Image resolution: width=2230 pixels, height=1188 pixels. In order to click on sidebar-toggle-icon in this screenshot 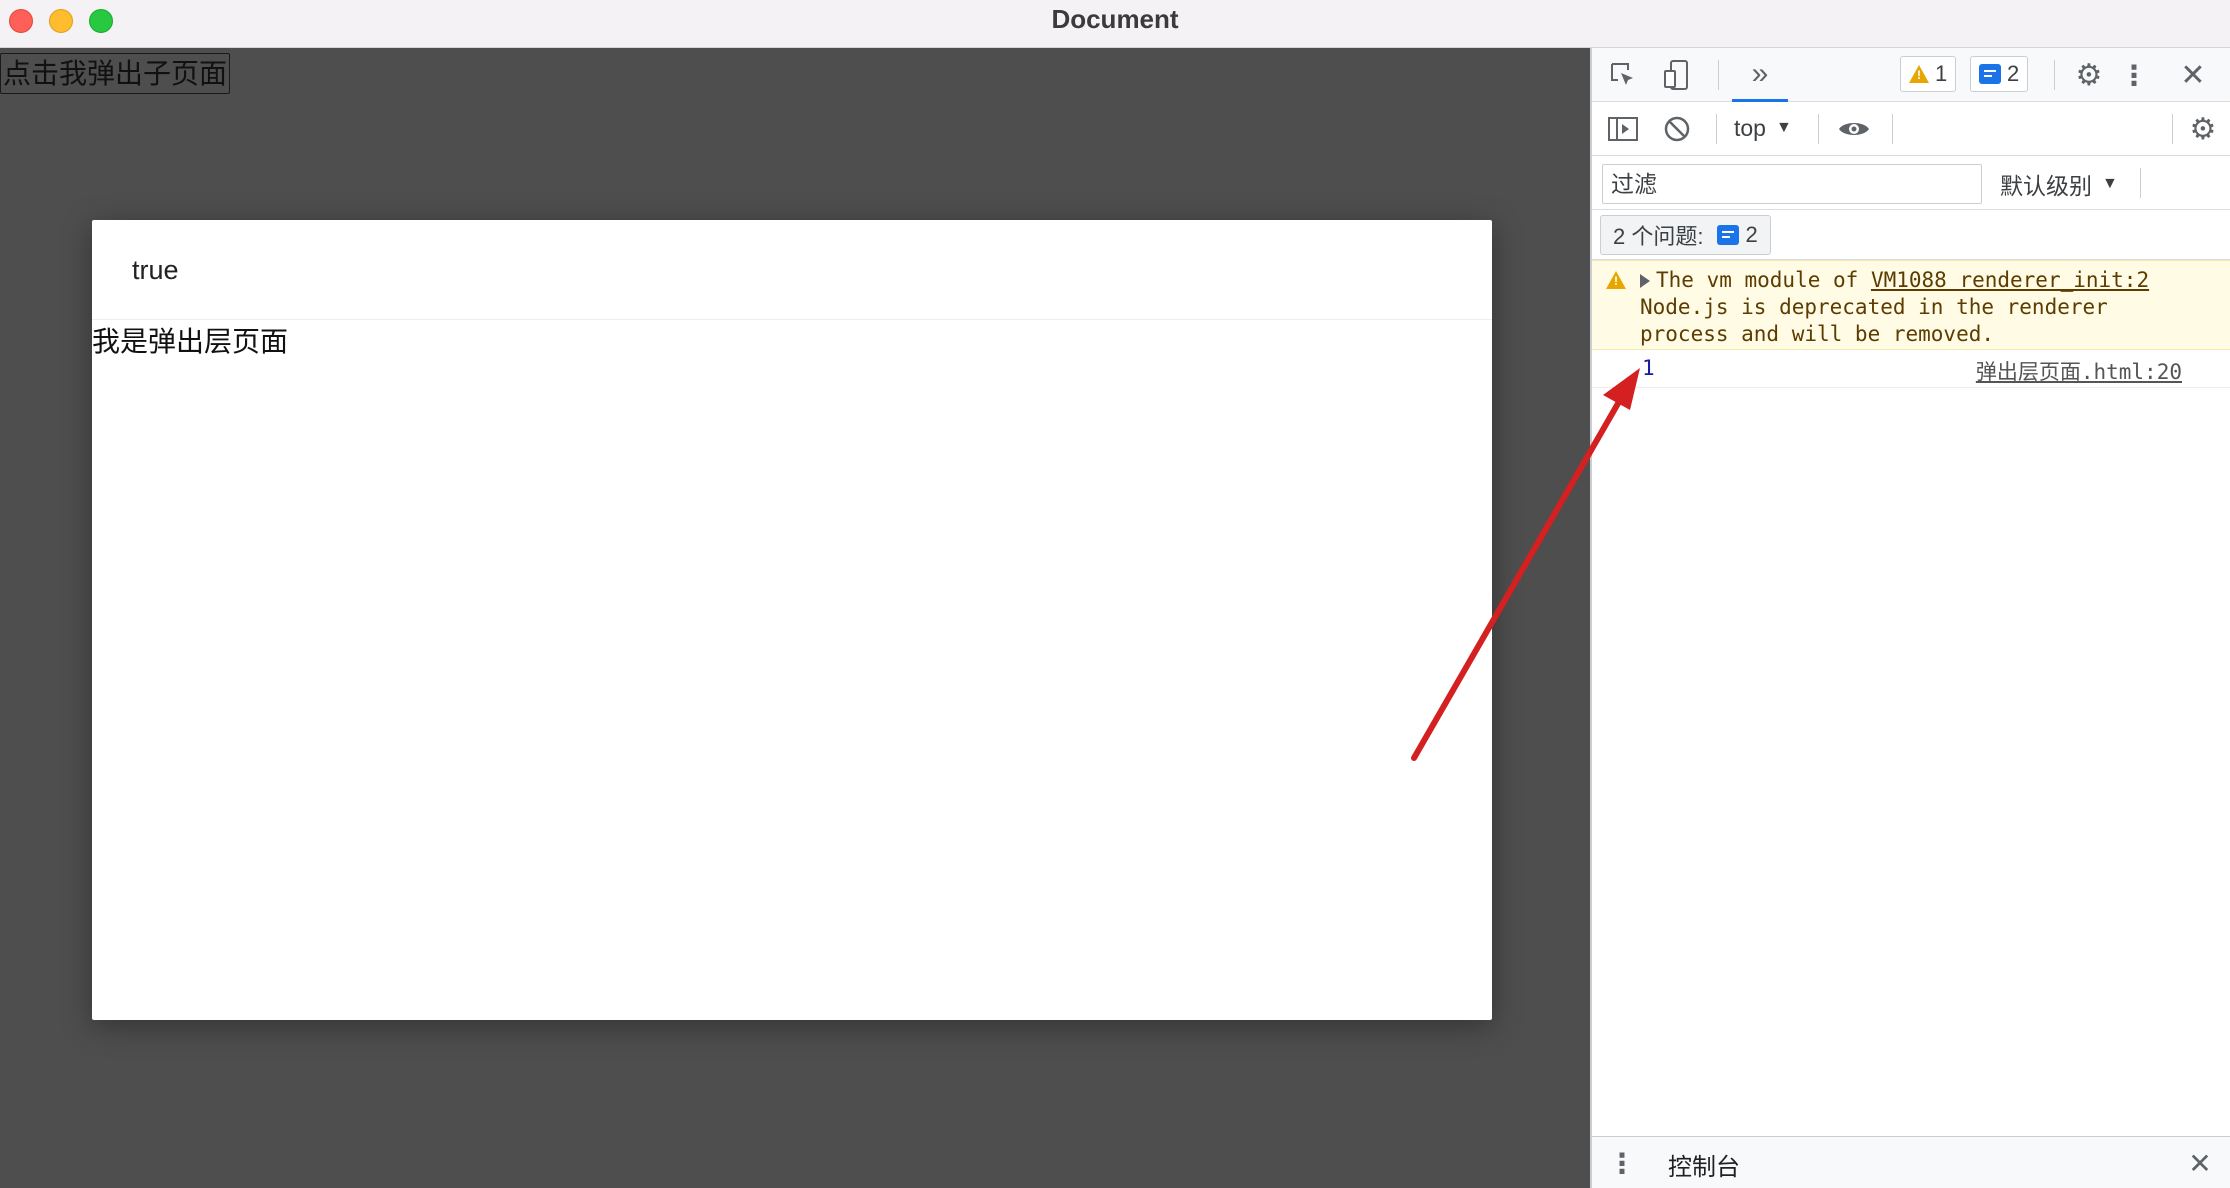, I will do `click(1623, 129)`.